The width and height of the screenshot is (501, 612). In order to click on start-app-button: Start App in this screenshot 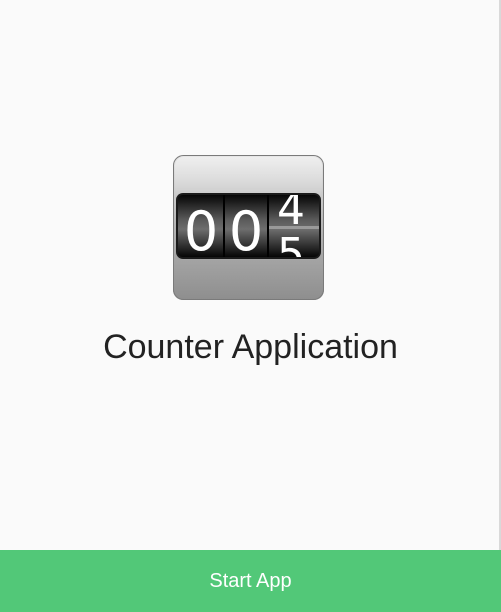, I will do `click(250, 581)`.